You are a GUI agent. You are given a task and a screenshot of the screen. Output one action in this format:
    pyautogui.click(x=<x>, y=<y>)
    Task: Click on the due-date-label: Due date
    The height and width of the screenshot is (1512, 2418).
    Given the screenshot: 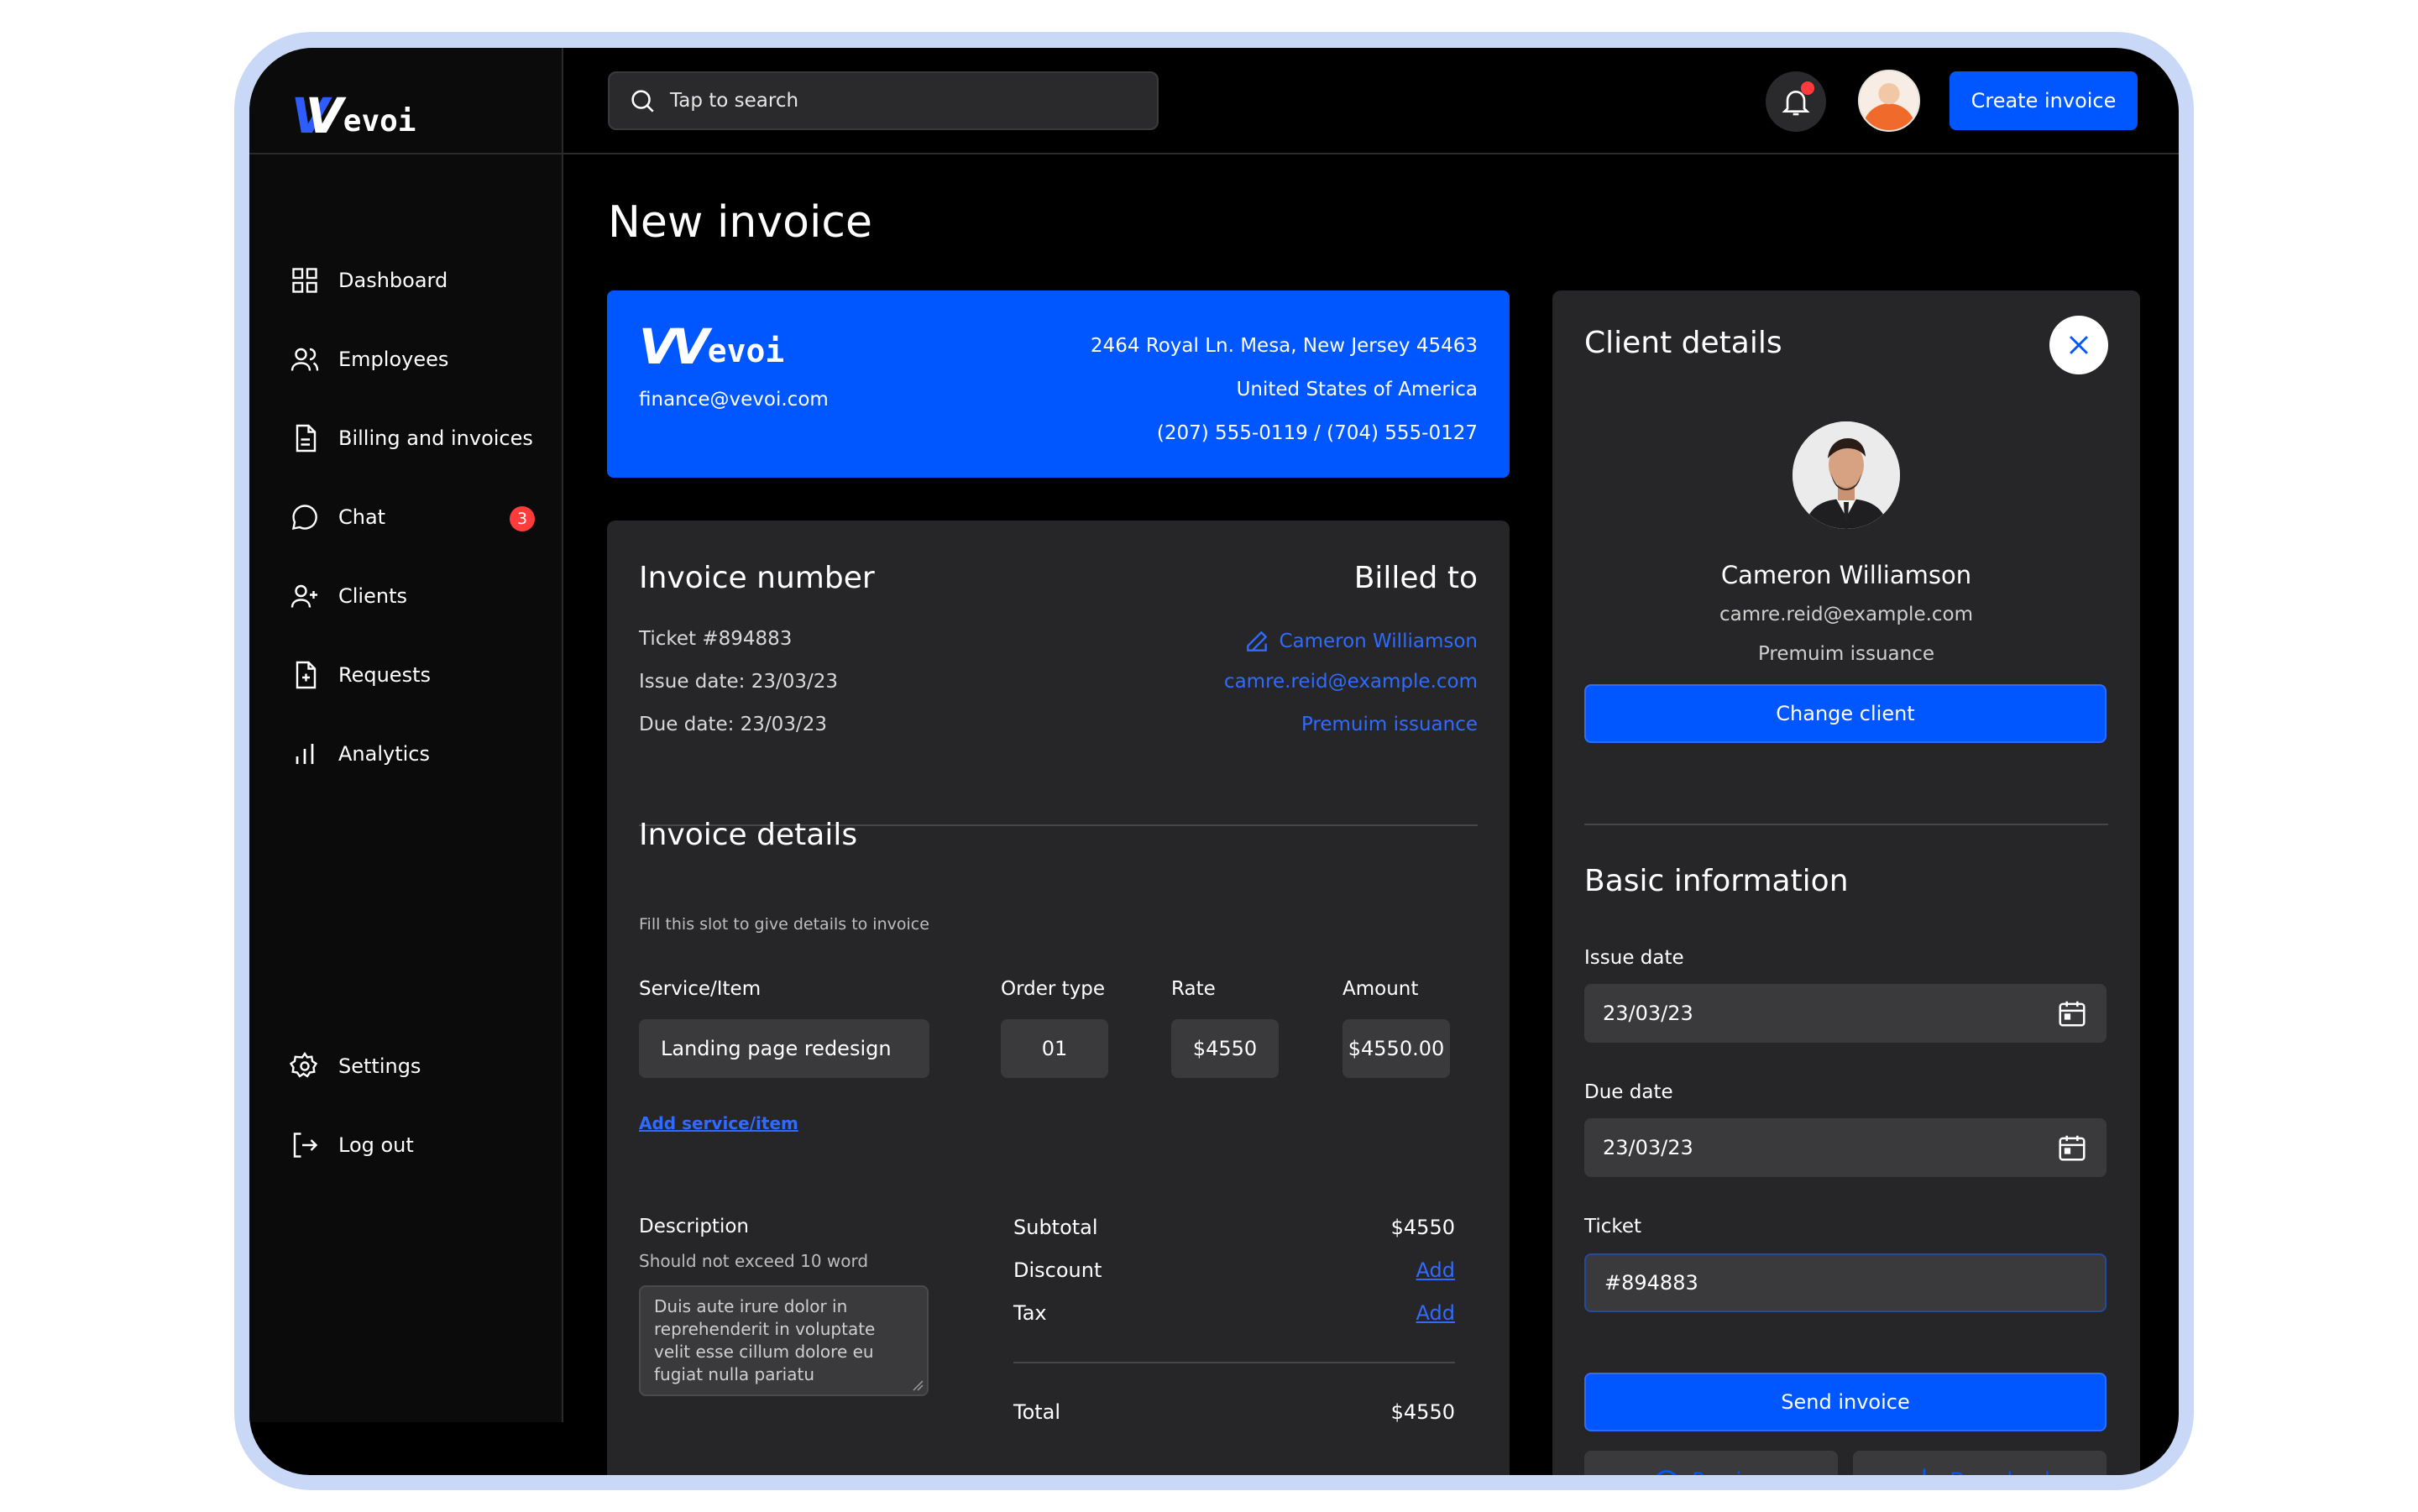 What is the action you would take?
    pyautogui.click(x=1628, y=1092)
    